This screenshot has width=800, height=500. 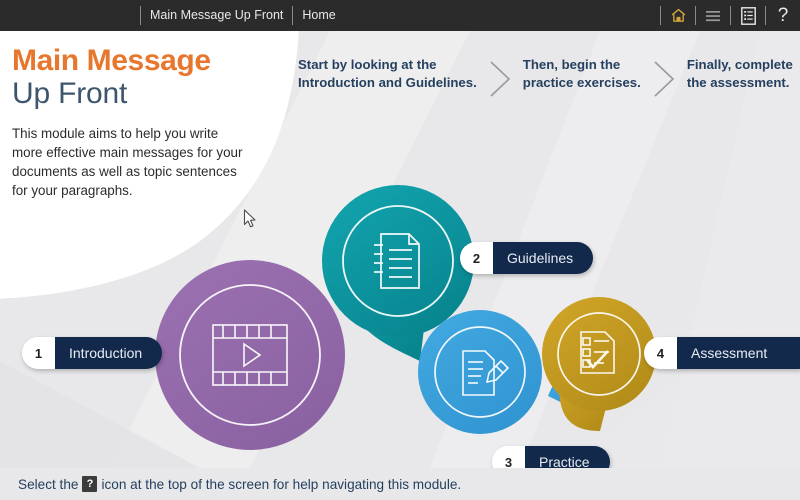 I want to click on node-number-practice: 3, so click(x=508, y=457).